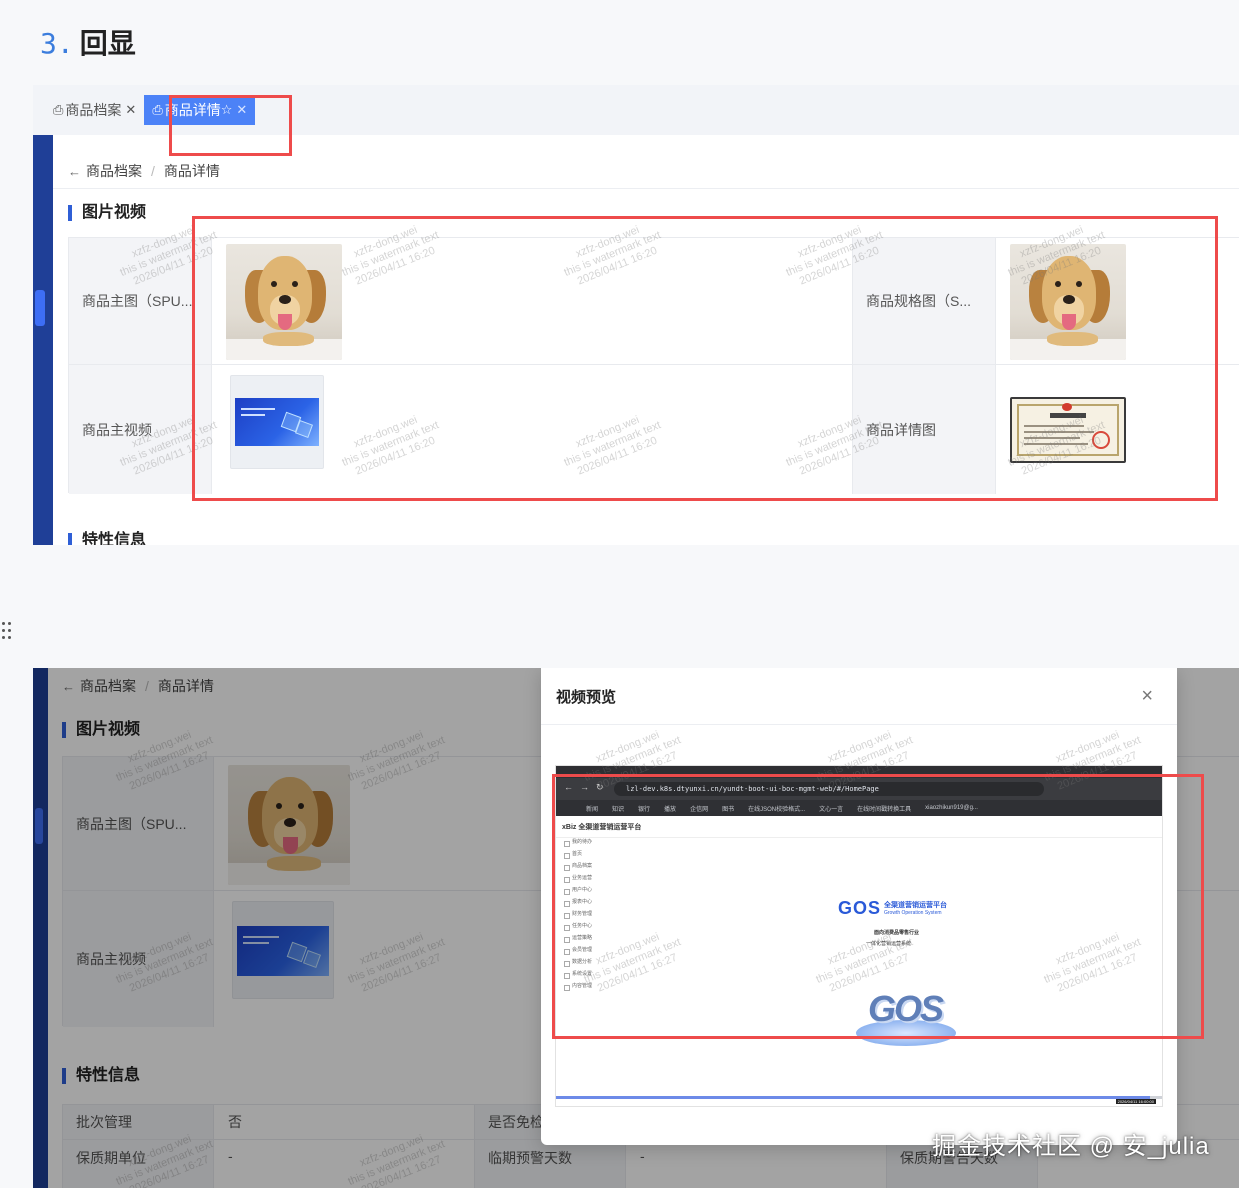 This screenshot has width=1239, height=1188. Describe the element at coordinates (138, 1122) in the screenshot. I see `label-batch-management: 批次管理` at that location.